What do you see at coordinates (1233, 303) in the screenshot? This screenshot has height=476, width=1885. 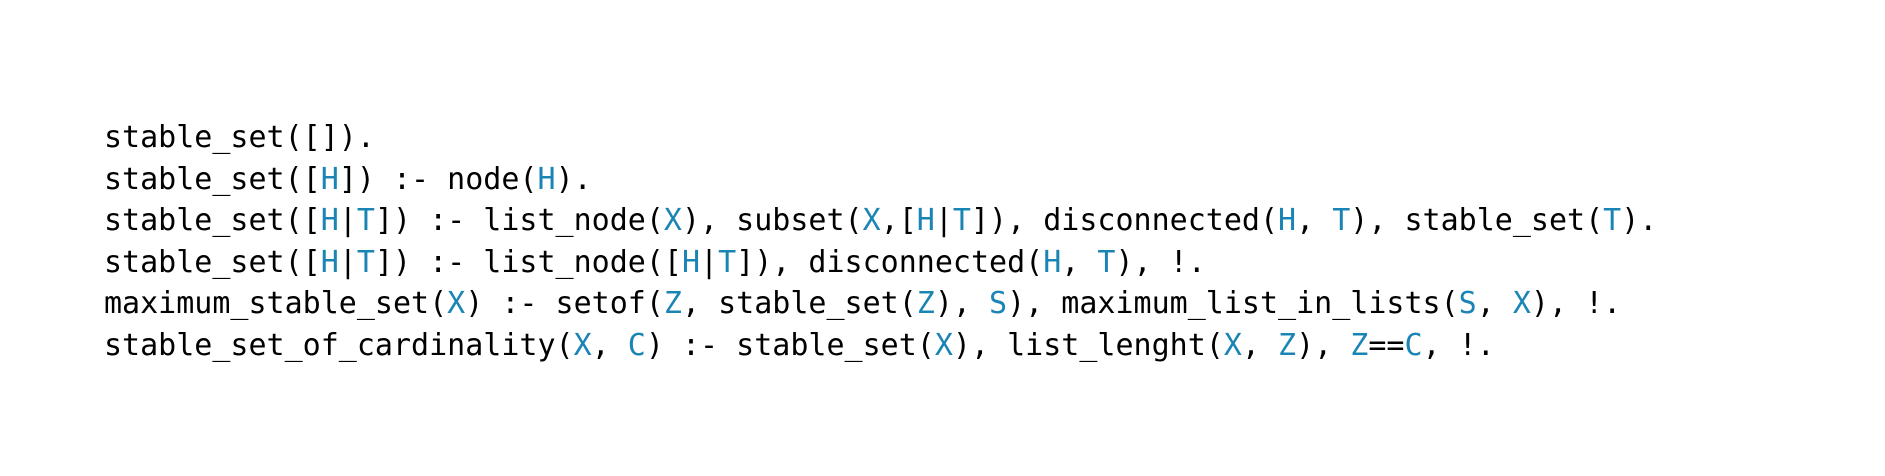 I see `code-text: ), maximum_list_in_lists(` at bounding box center [1233, 303].